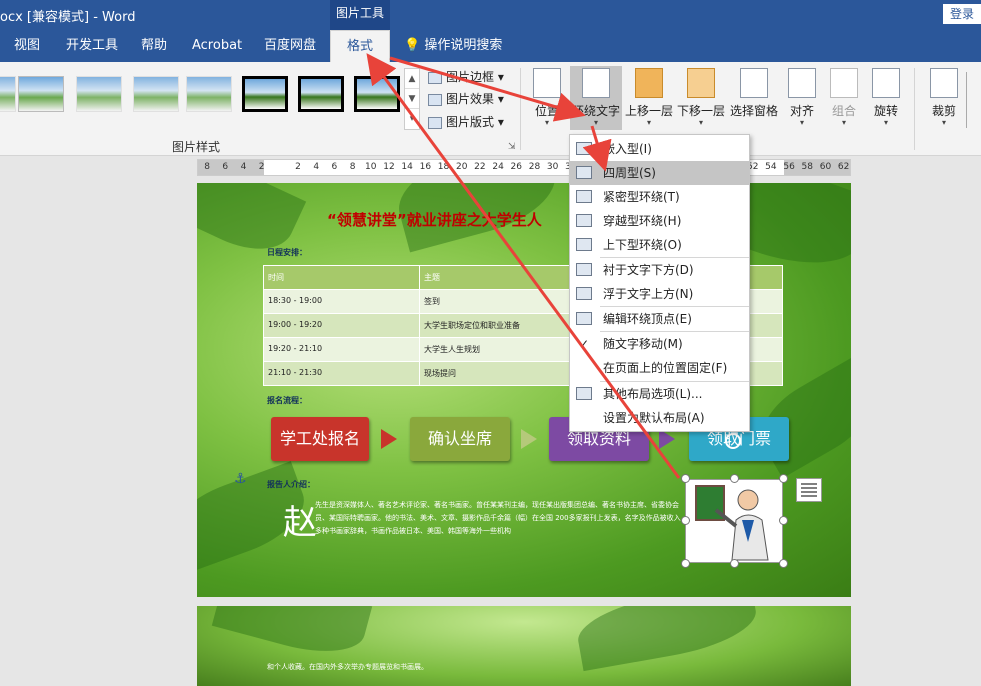  What do you see at coordinates (701, 98) in the screenshot?
I see `send-backward-button: 下移一层 ▾` at bounding box center [701, 98].